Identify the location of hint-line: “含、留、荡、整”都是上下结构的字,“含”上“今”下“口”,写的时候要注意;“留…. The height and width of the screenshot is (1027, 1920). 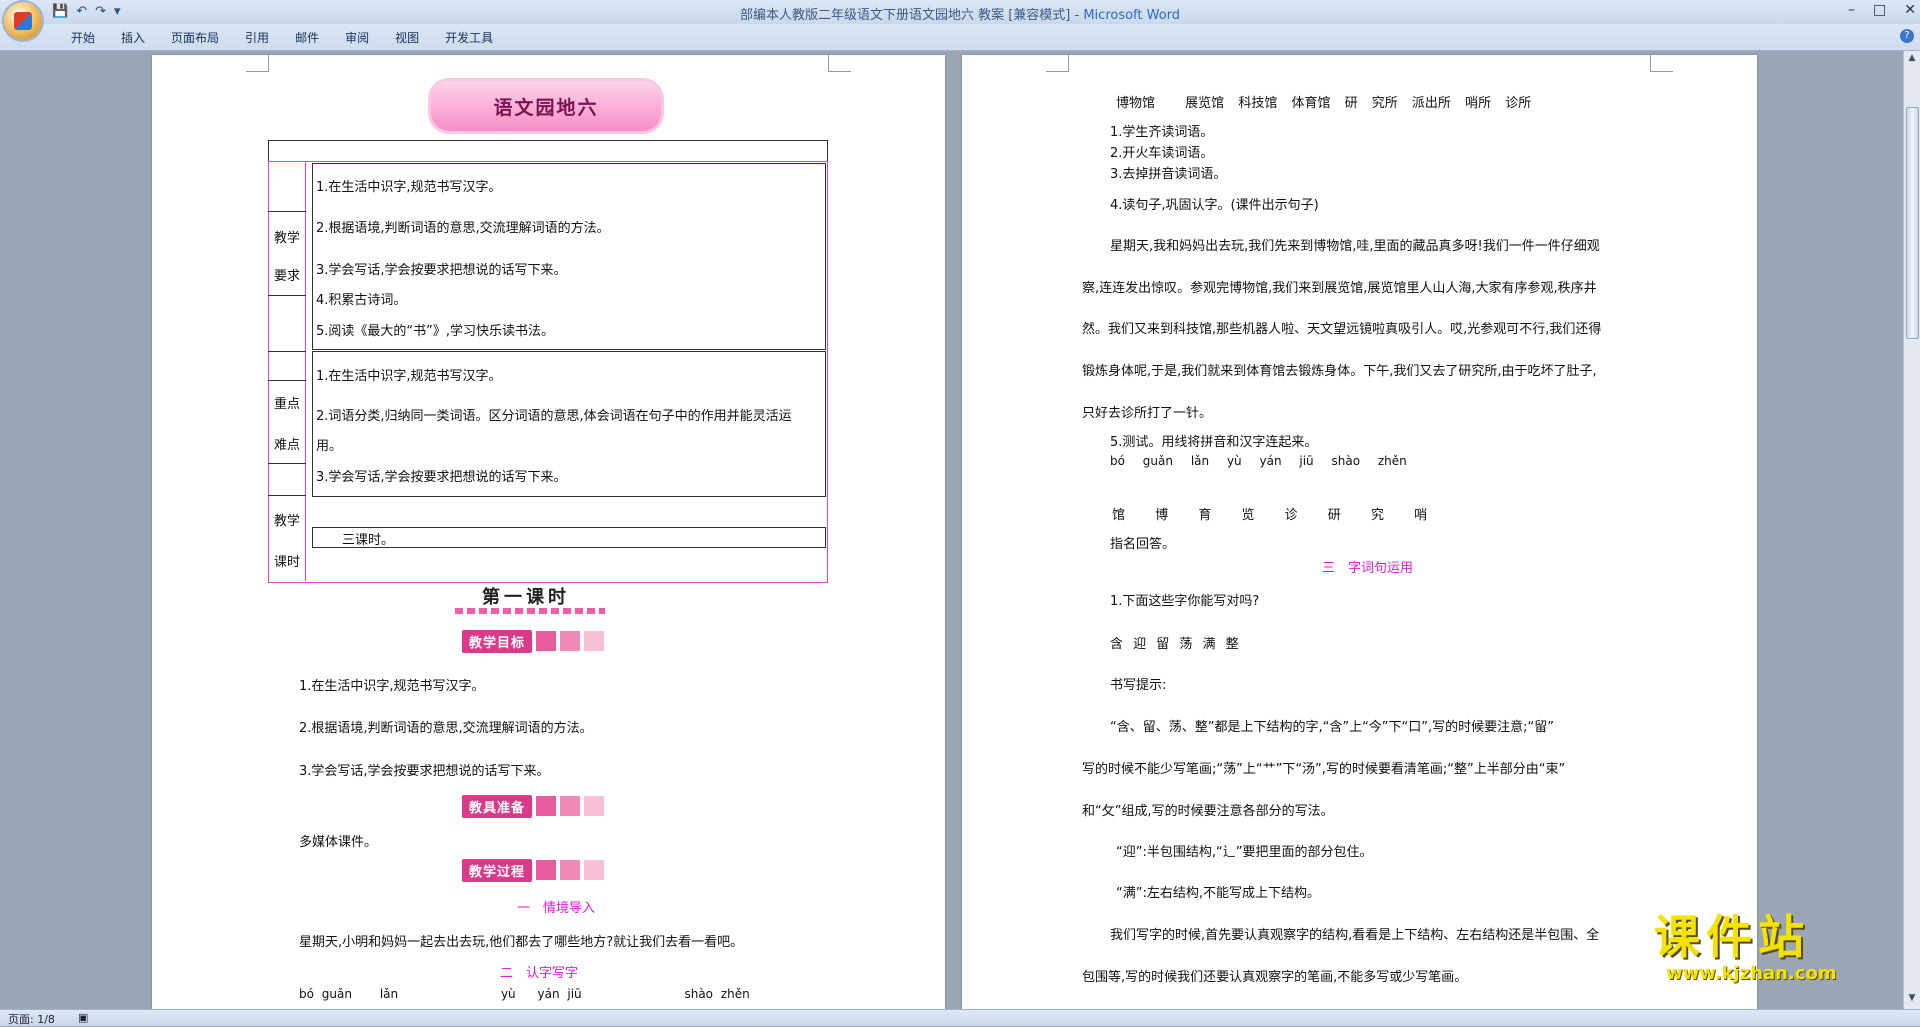
(1332, 727).